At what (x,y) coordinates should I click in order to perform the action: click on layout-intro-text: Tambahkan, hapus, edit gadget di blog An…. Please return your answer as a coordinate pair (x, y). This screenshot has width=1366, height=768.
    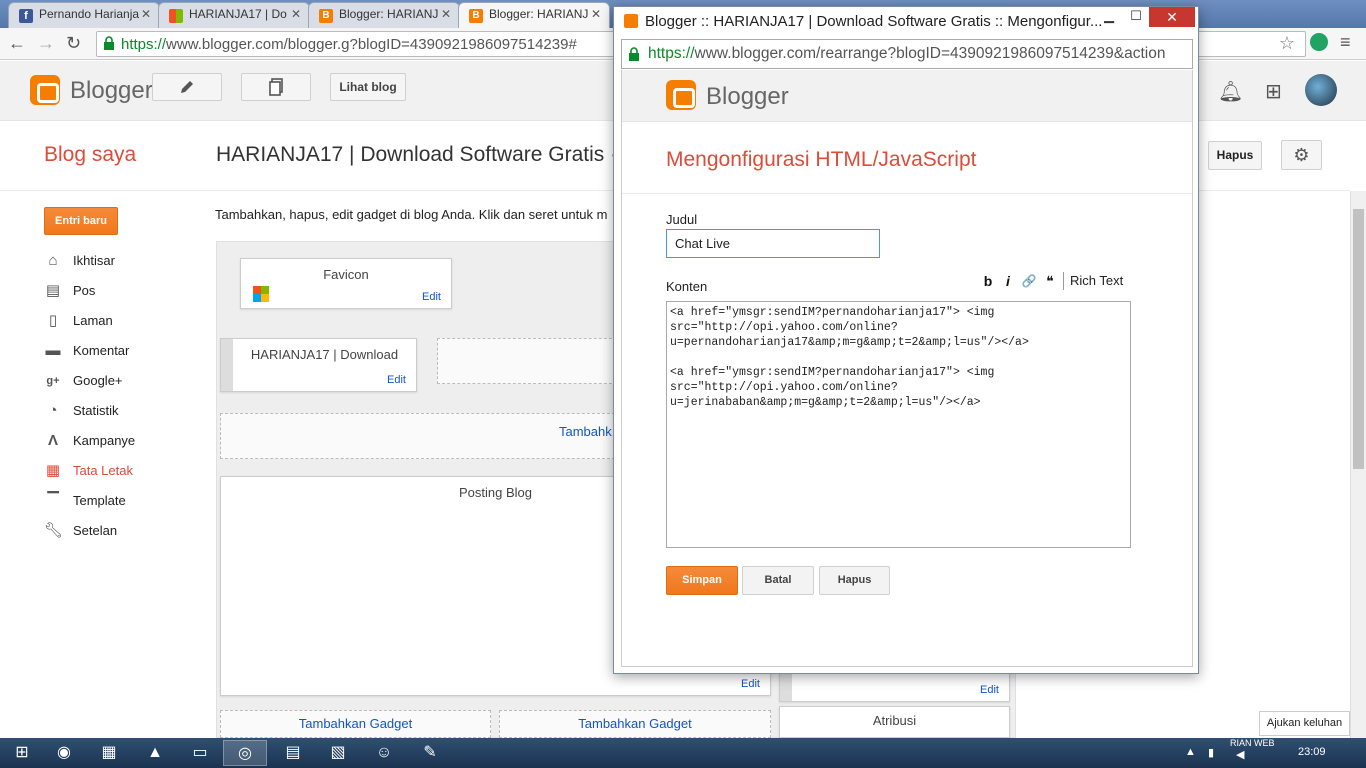
    Looking at the image, I should click on (411, 214).